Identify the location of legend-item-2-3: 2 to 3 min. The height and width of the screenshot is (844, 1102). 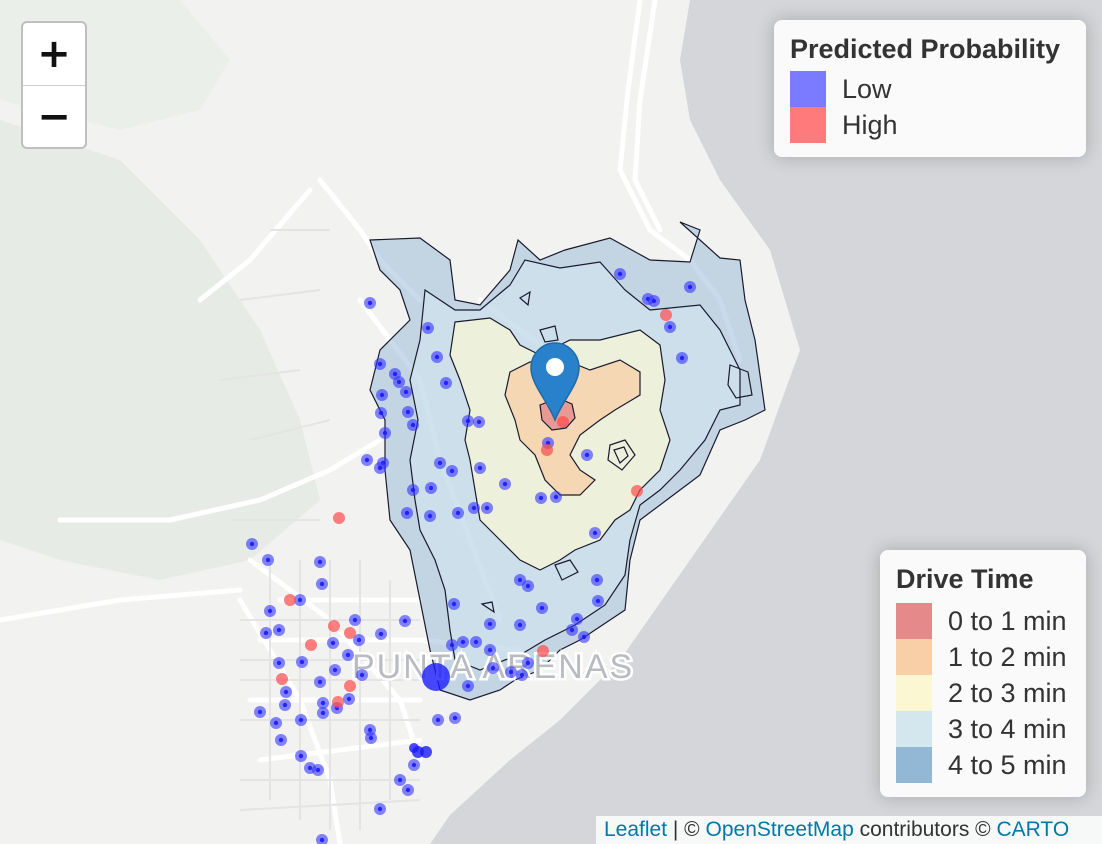
(983, 693).